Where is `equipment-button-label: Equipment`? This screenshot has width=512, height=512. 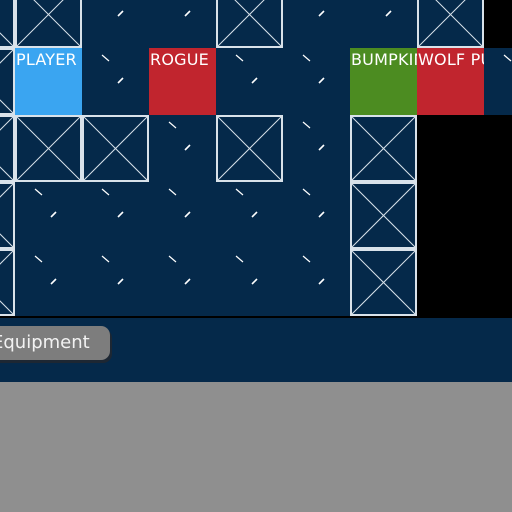
equipment-button-label: Equipment is located at coordinates (45, 342).